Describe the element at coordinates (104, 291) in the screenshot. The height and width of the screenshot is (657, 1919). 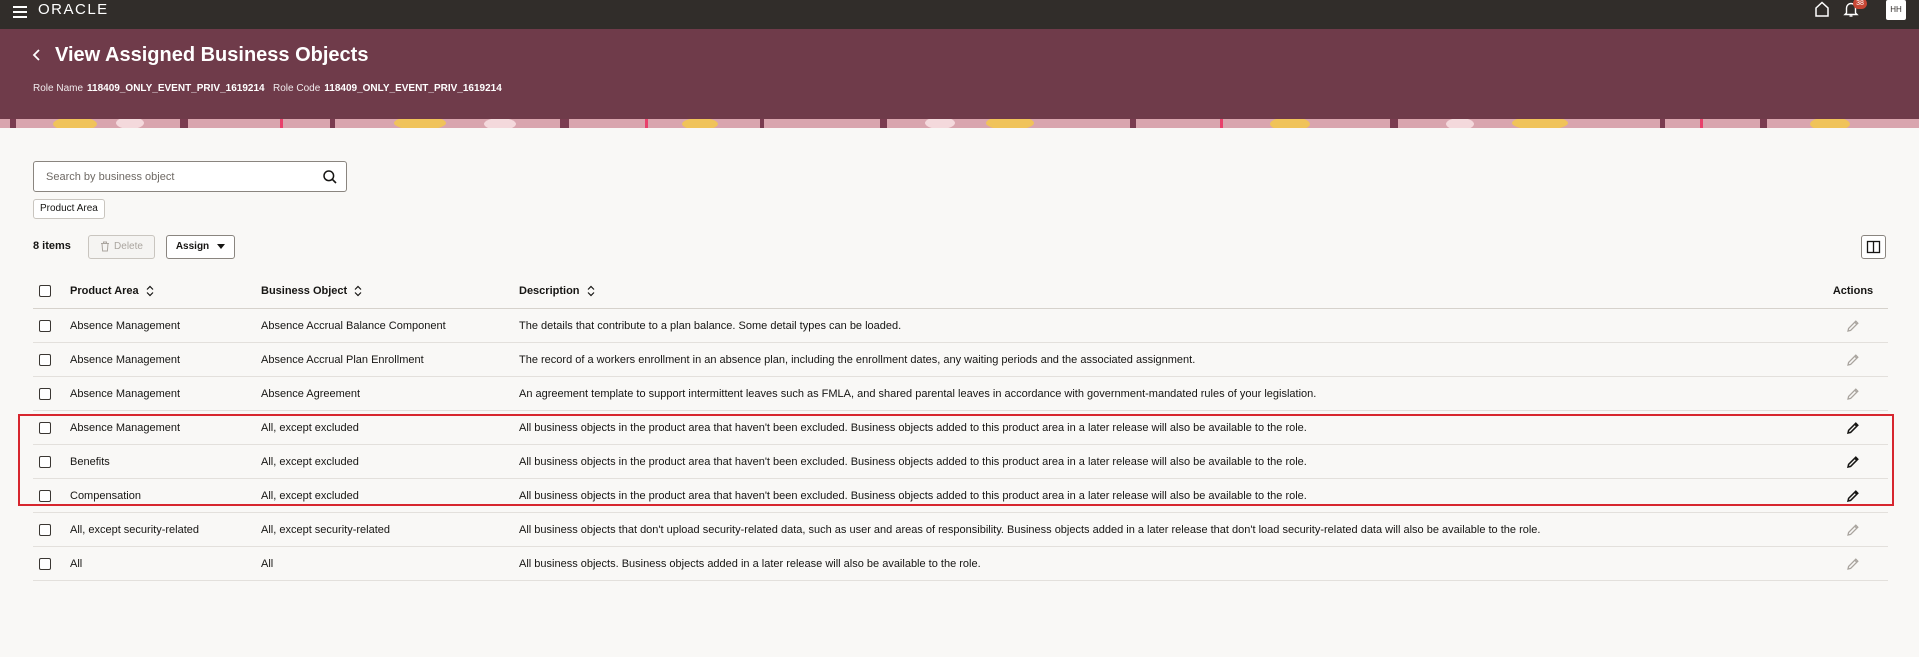
I see `column-header-label: Product Area` at that location.